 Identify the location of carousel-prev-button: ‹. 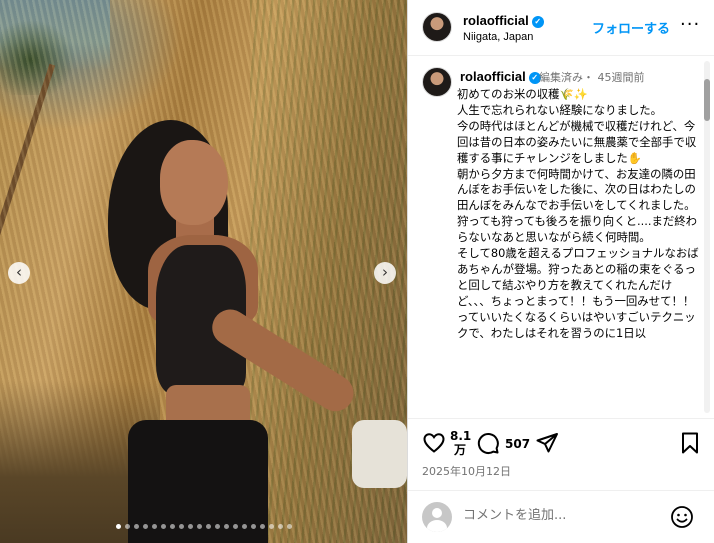
(19, 273).